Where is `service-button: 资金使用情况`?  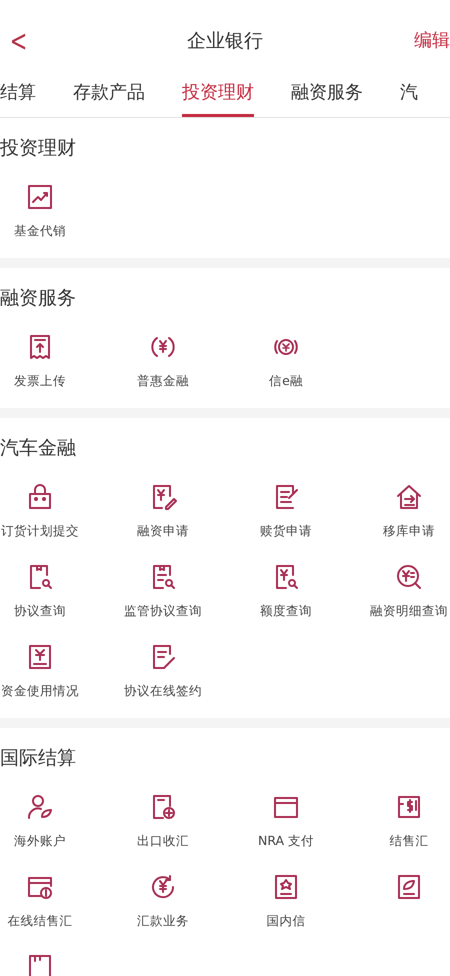
service-button: 资金使用情况 is located at coordinates (40, 670).